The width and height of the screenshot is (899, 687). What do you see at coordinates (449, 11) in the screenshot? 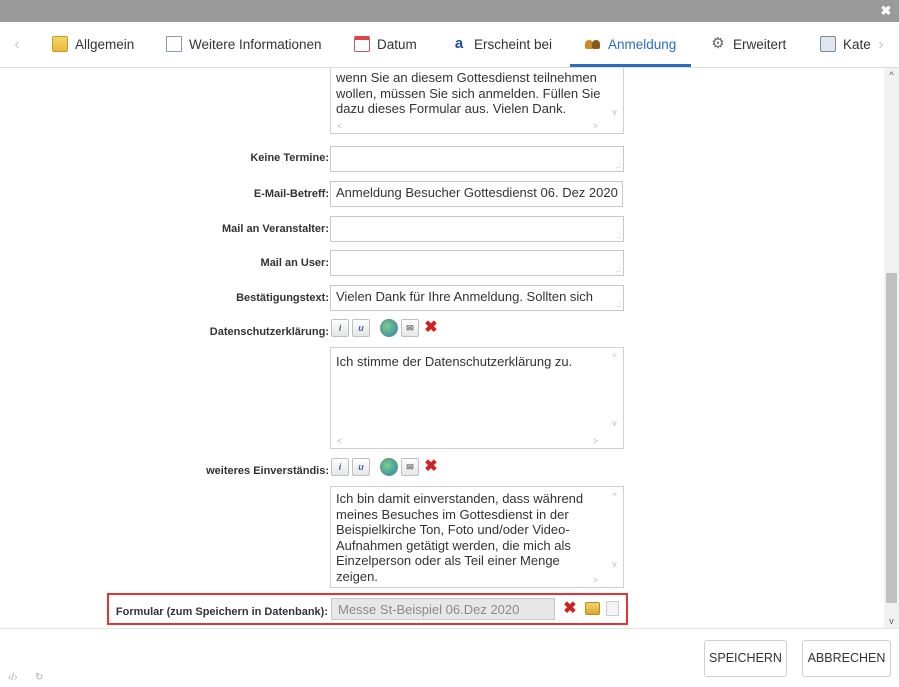
I see `dialog-titlebar: ✖` at bounding box center [449, 11].